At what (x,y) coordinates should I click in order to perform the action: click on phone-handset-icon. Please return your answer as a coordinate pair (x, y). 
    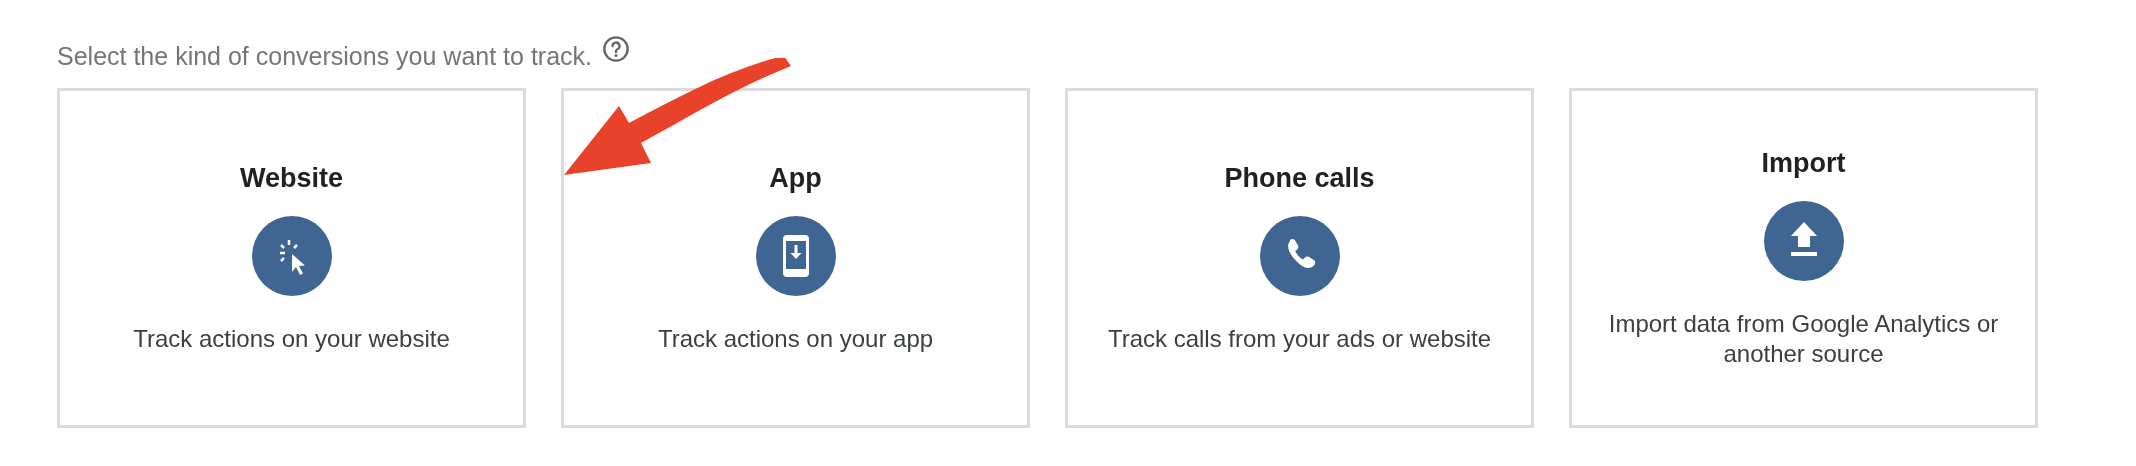
    Looking at the image, I should click on (1299, 255).